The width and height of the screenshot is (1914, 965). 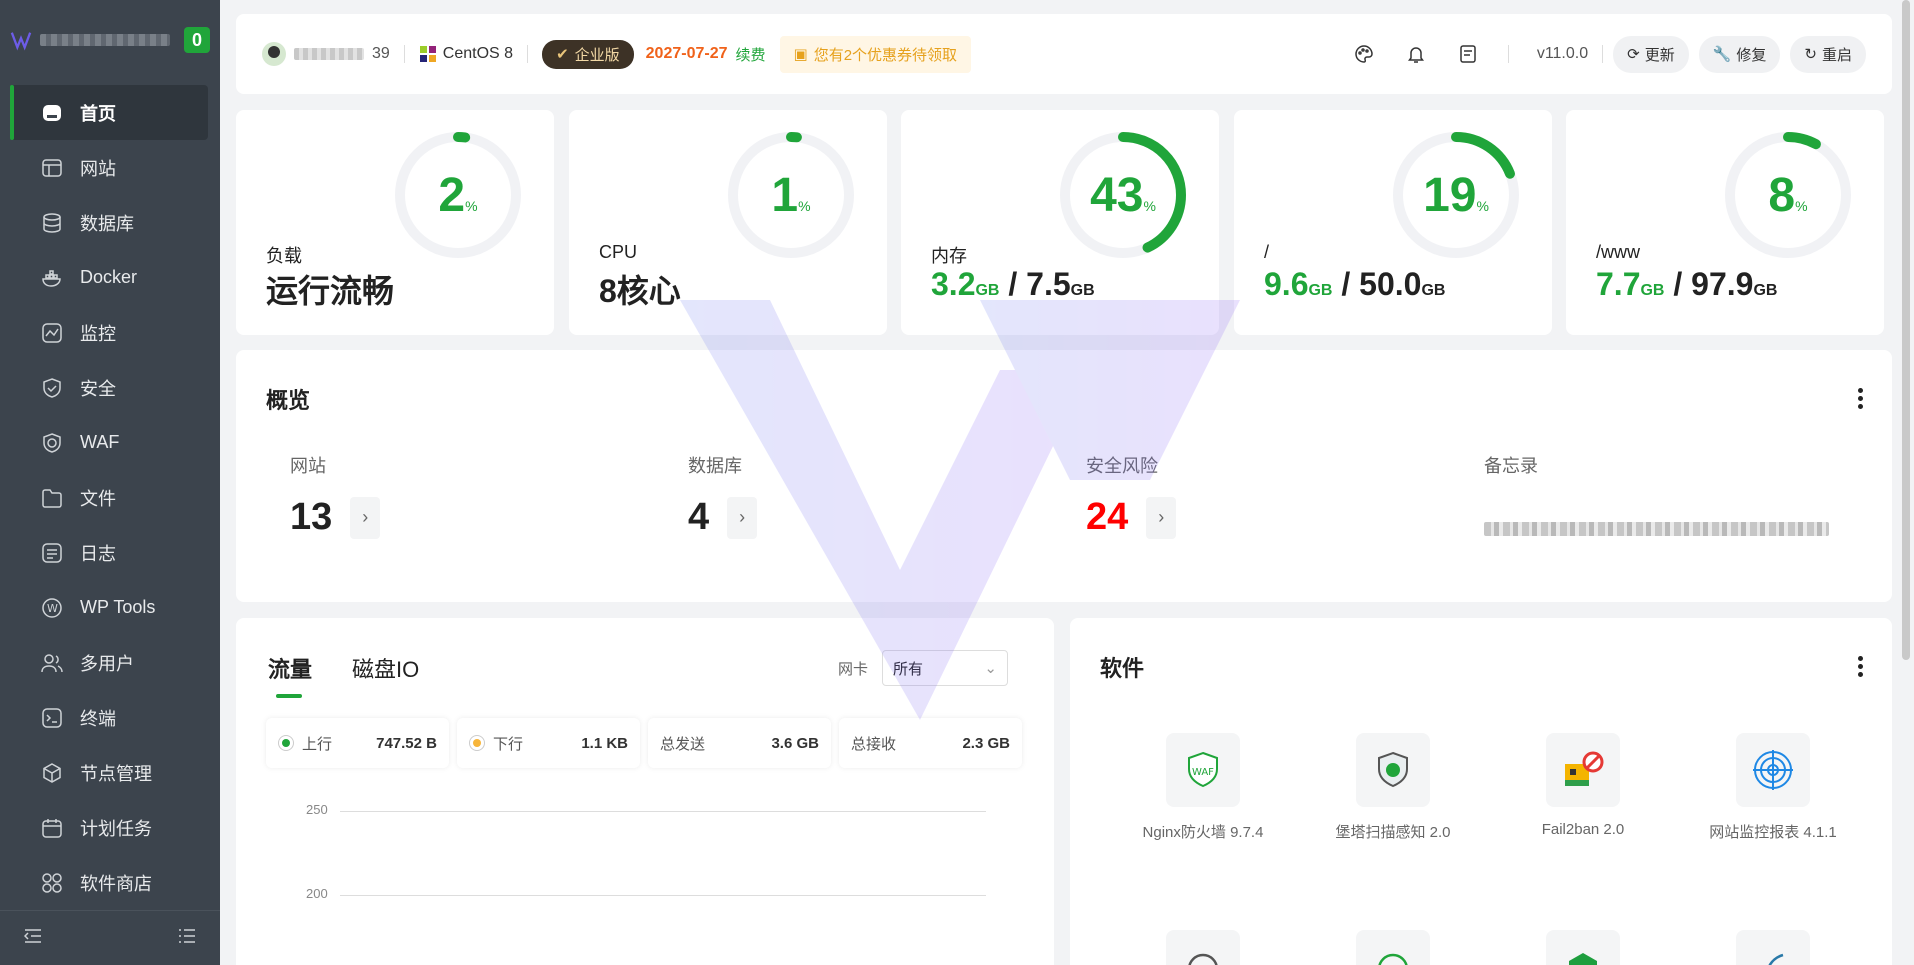 I want to click on scrollbar, so click(x=1906, y=330).